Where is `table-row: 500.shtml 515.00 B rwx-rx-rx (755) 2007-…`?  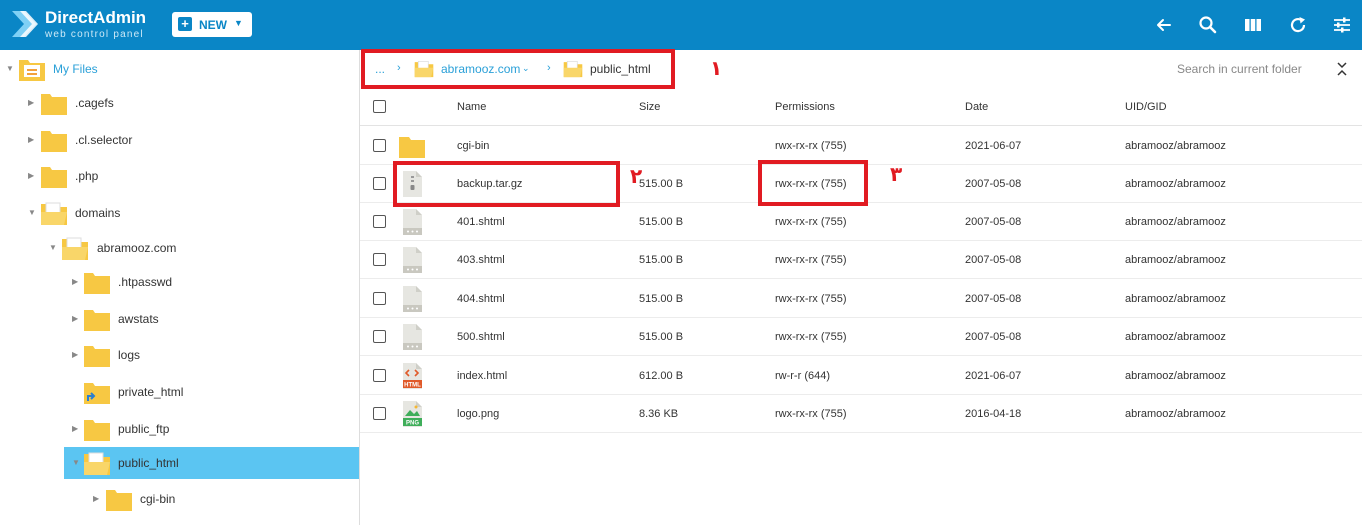 table-row: 500.shtml 515.00 B rwx-rx-rx (755) 2007-… is located at coordinates (861, 337).